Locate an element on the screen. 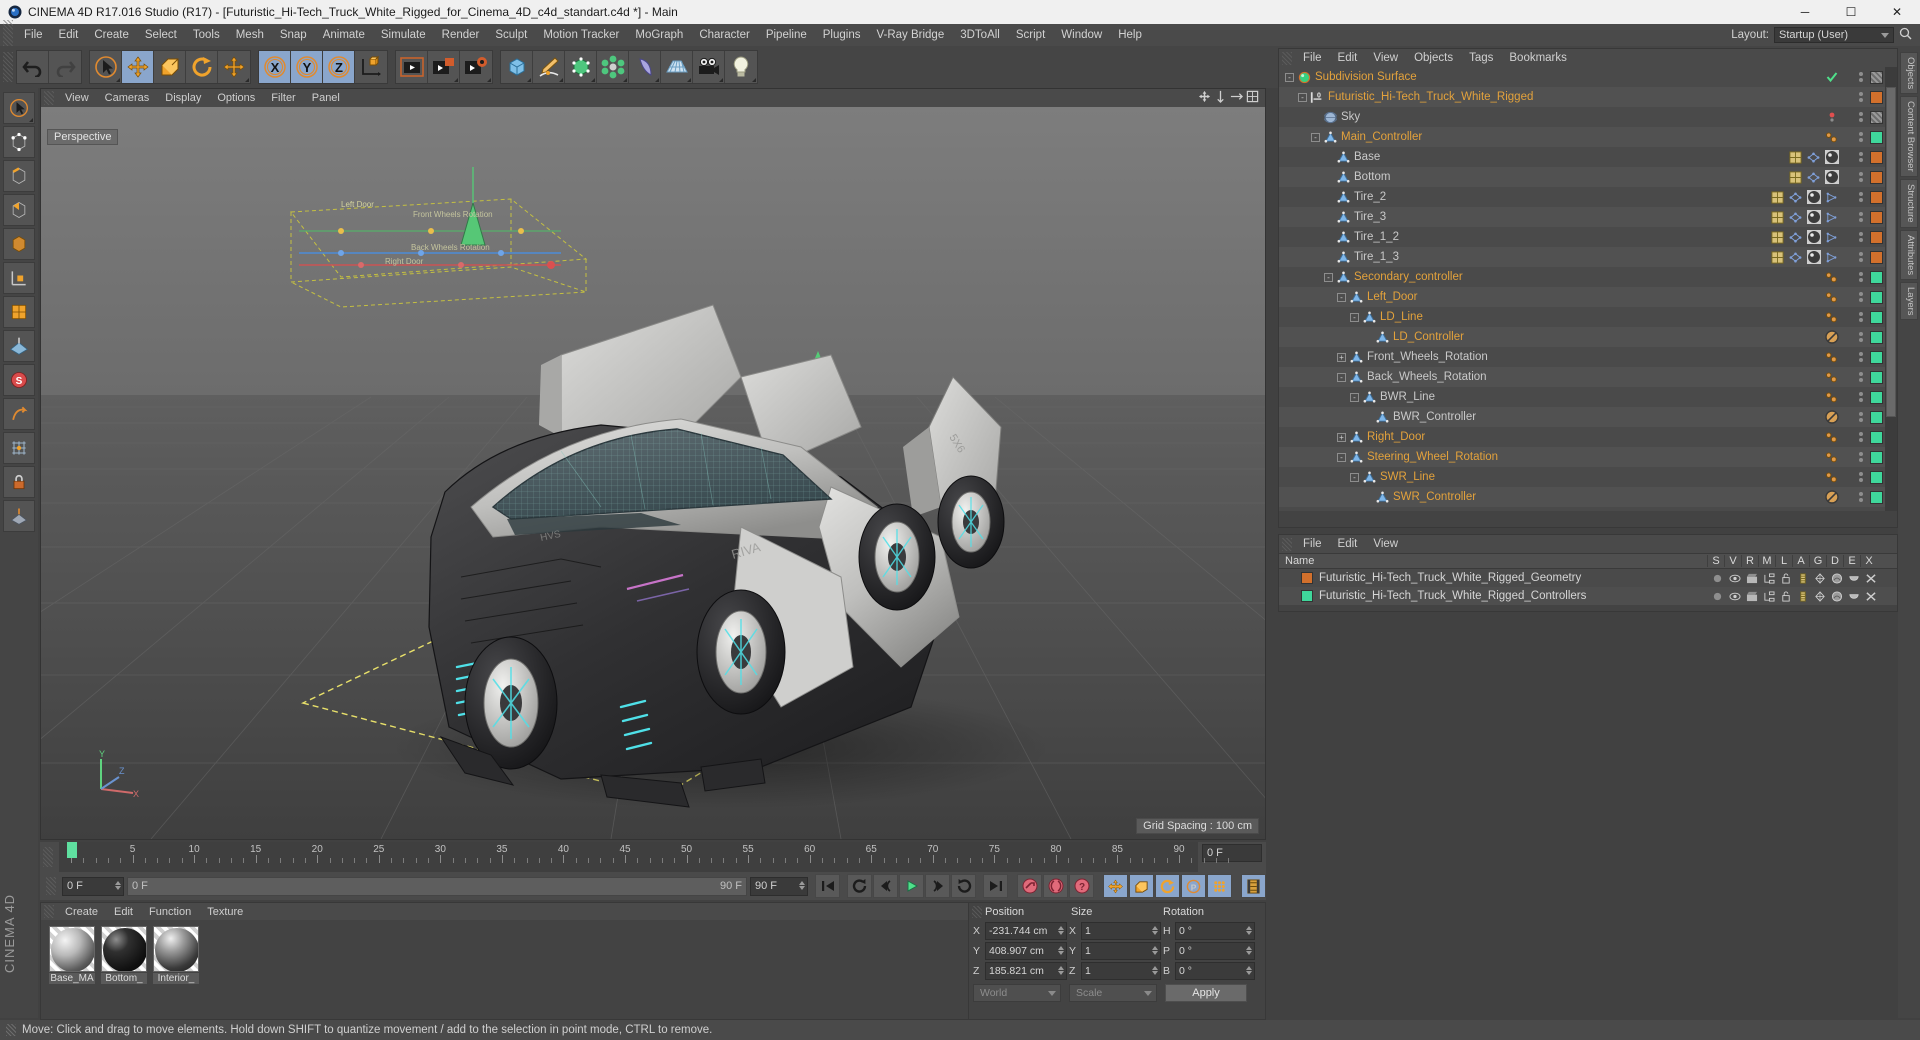 The image size is (1920, 1040). object-name-label: Tire_1_3 is located at coordinates (1376, 257).